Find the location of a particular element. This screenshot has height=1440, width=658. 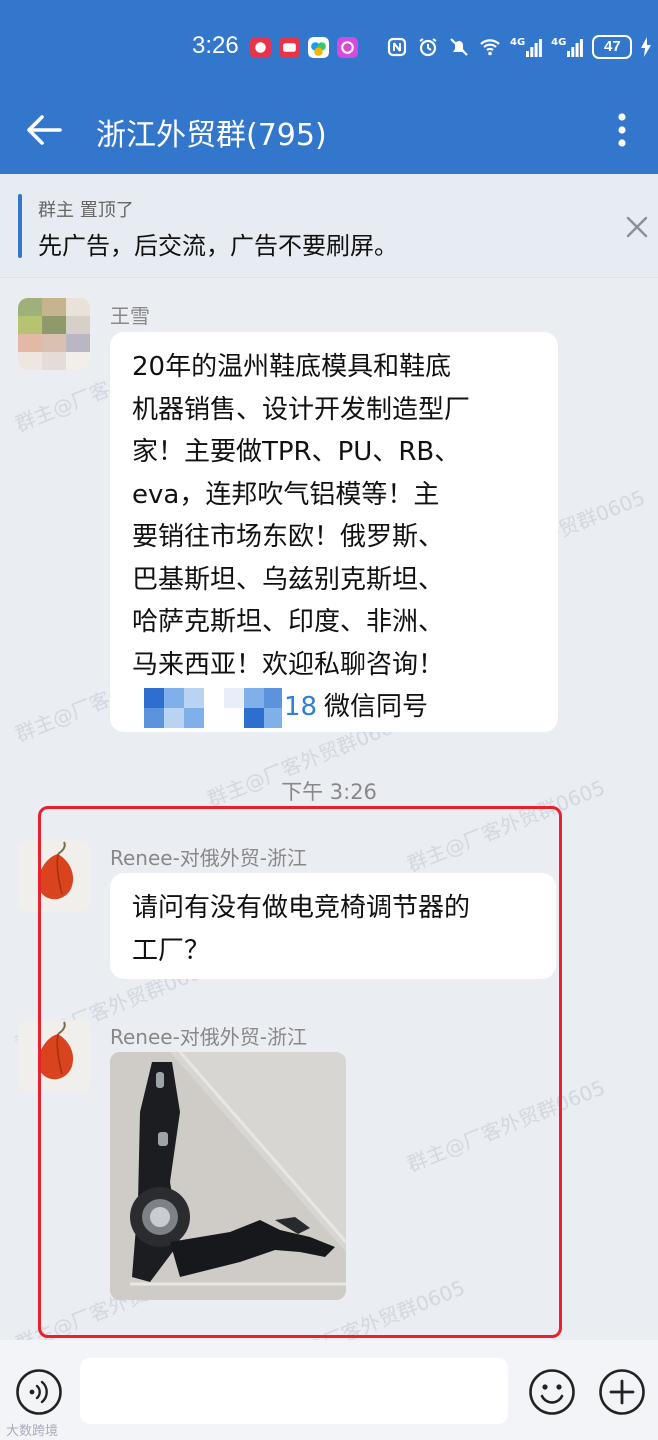

message-line: 机器销售、设计开发制造型厂 is located at coordinates (301, 409).